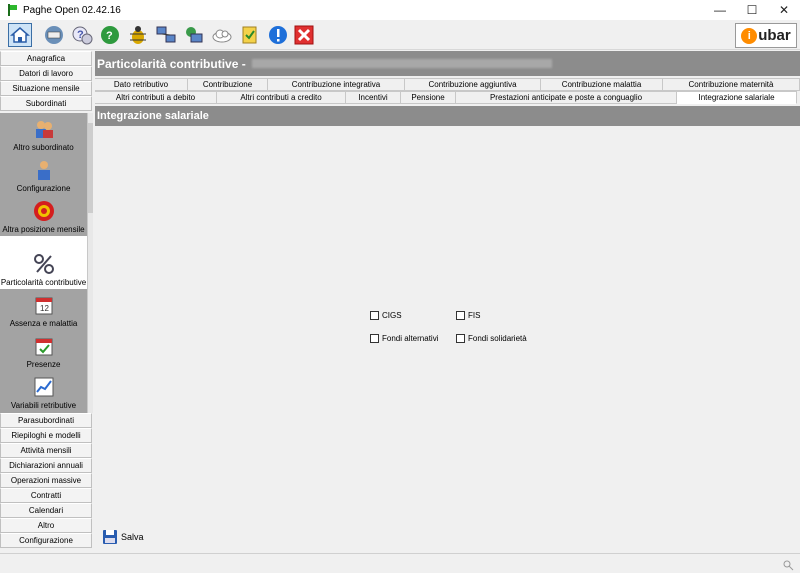 This screenshot has width=800, height=573. Describe the element at coordinates (166, 35) in the screenshot. I see `computers-icon` at that location.